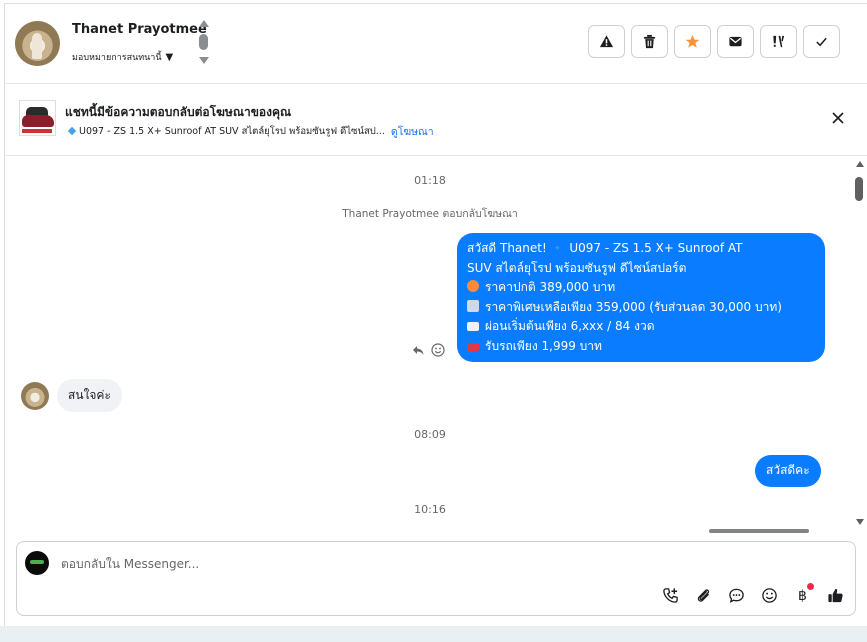 The height and width of the screenshot is (642, 867). I want to click on envelope-icon, so click(735, 41).